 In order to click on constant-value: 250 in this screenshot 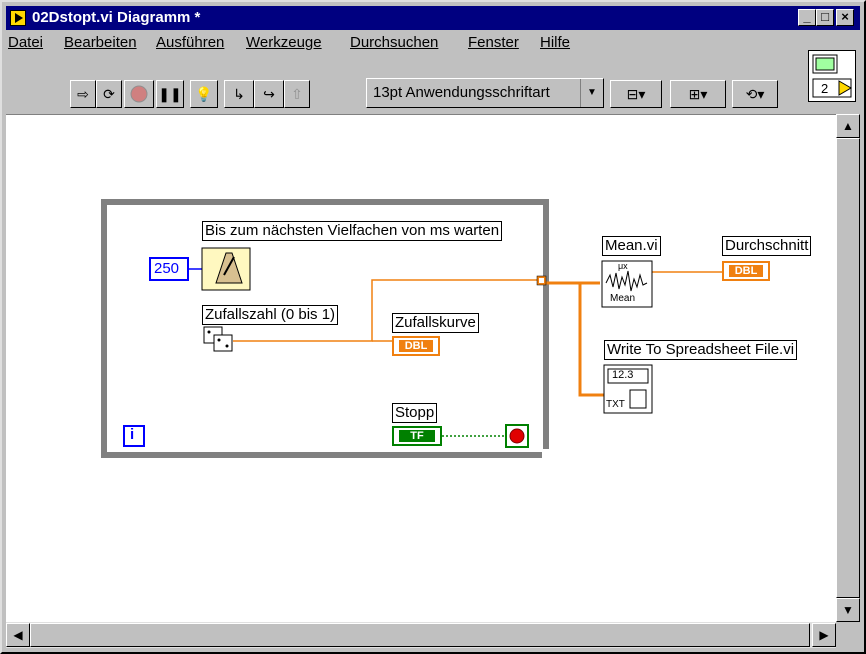, I will do `click(166, 268)`.